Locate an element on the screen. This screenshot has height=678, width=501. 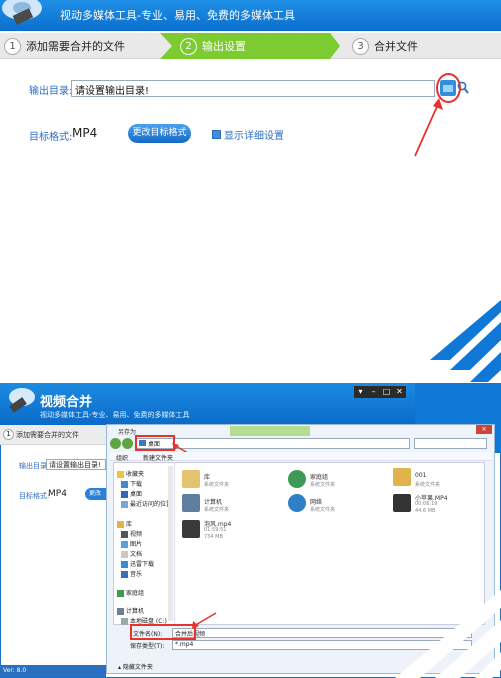
version-bar: Ver: 8.0 is located at coordinates (53, 671).